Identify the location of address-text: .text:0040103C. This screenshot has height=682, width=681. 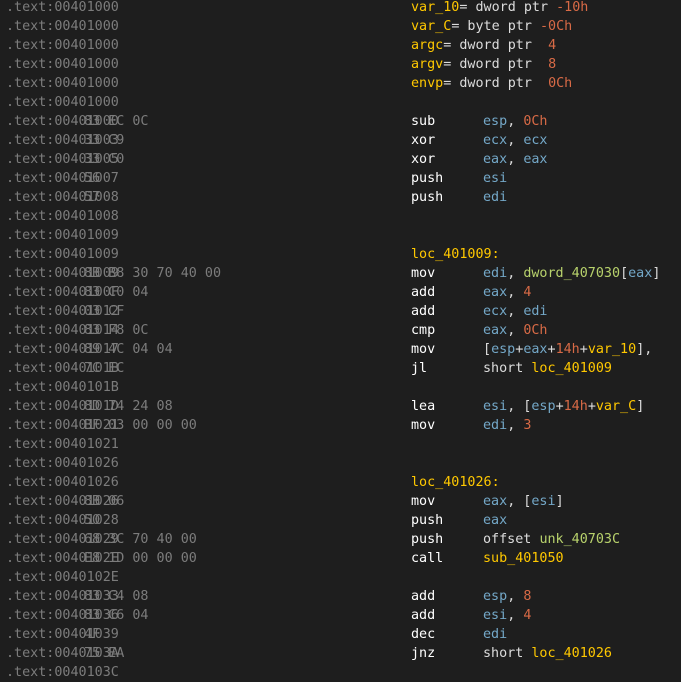
(62, 672).